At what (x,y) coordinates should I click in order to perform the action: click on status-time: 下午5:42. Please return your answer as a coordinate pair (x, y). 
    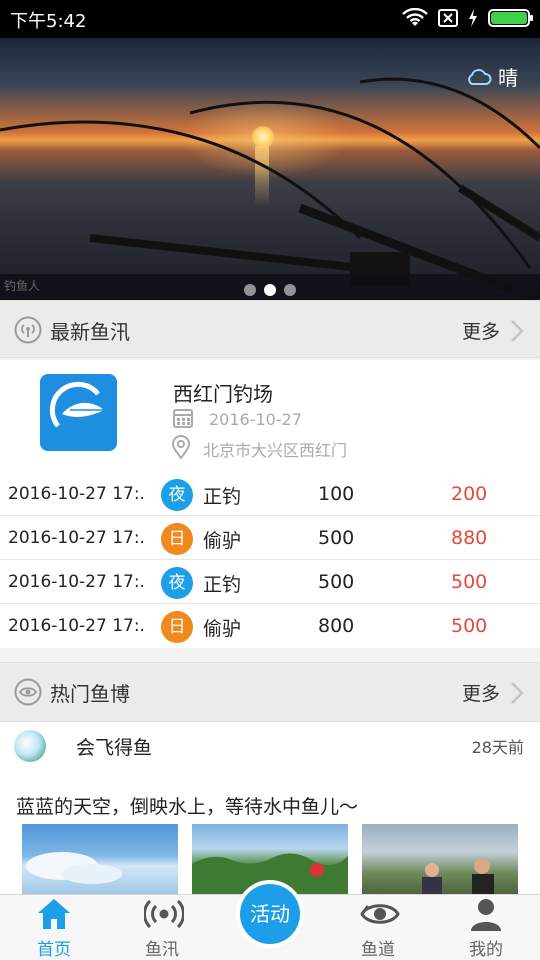
    Looking at the image, I should click on (48, 21).